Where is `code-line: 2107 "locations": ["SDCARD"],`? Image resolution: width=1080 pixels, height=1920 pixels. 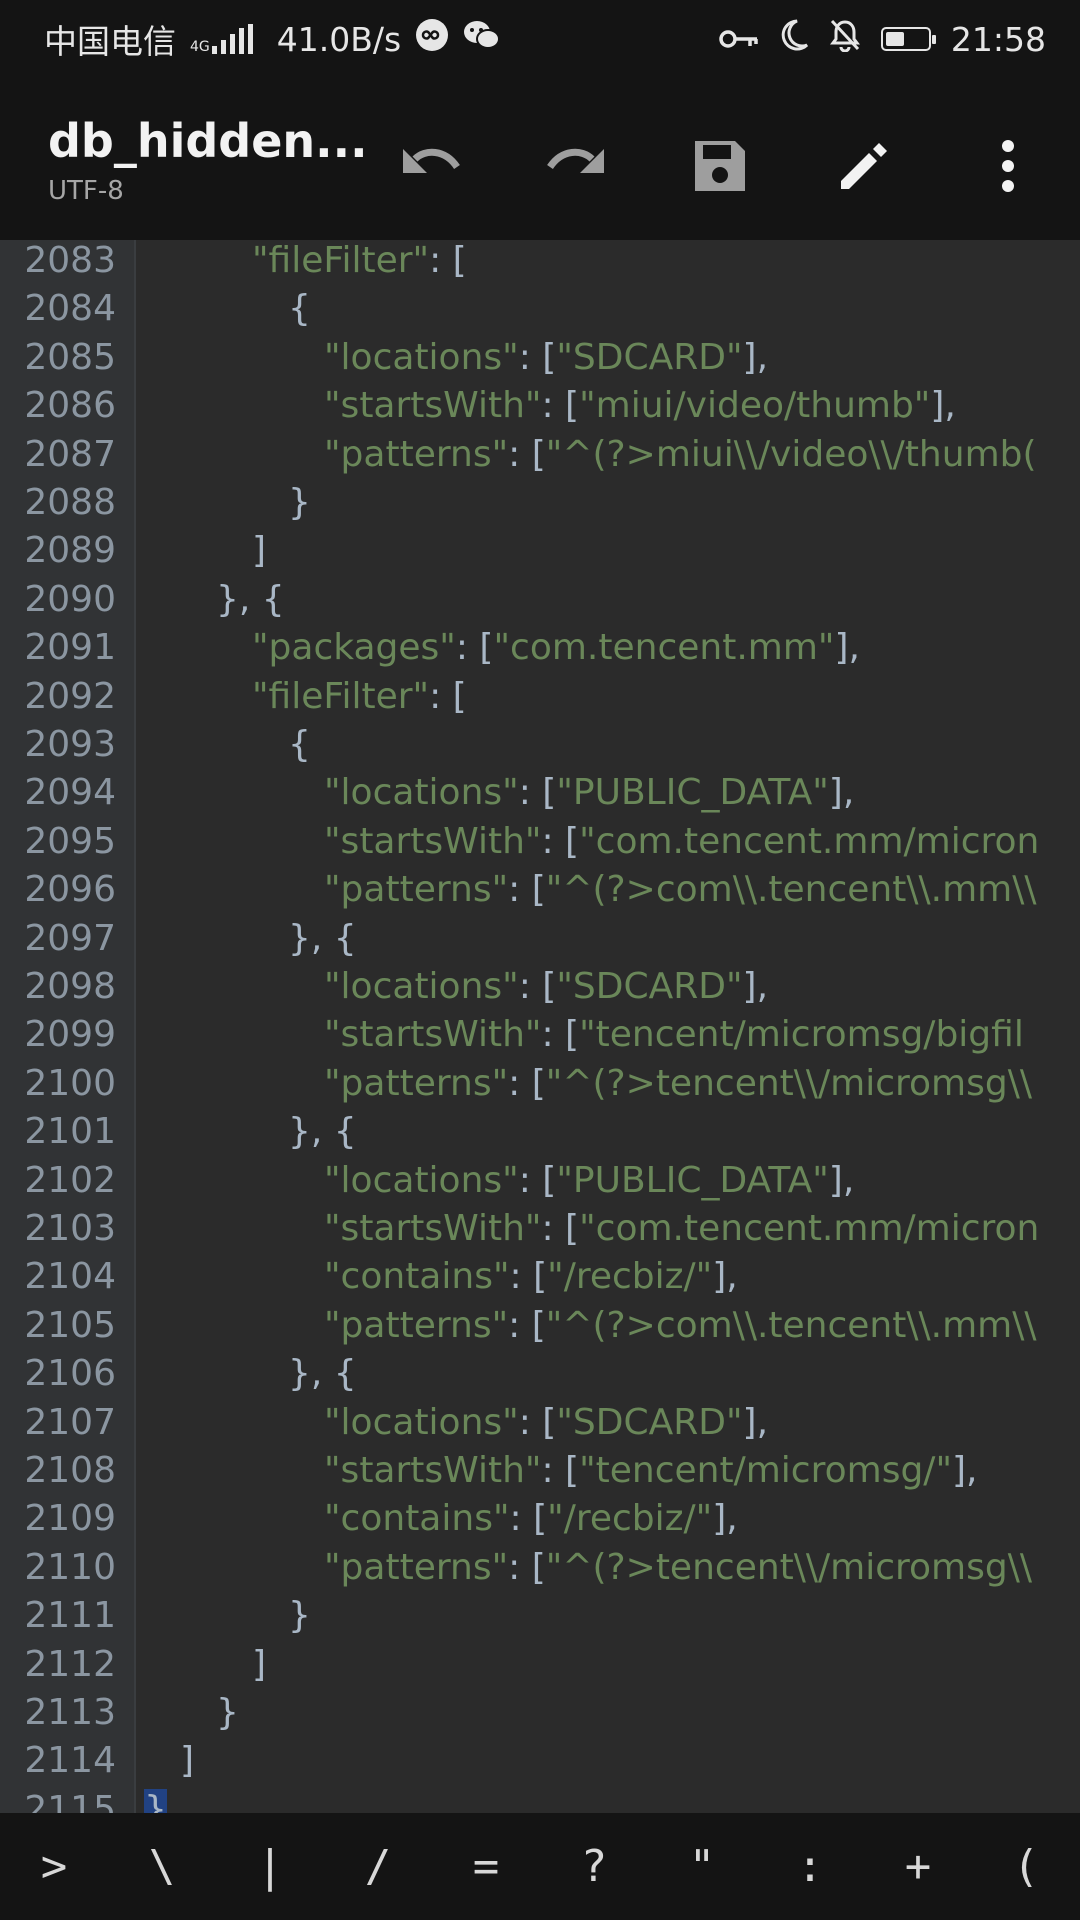 code-line: 2107 "locations": ["SDCARD"], is located at coordinates (540, 1423).